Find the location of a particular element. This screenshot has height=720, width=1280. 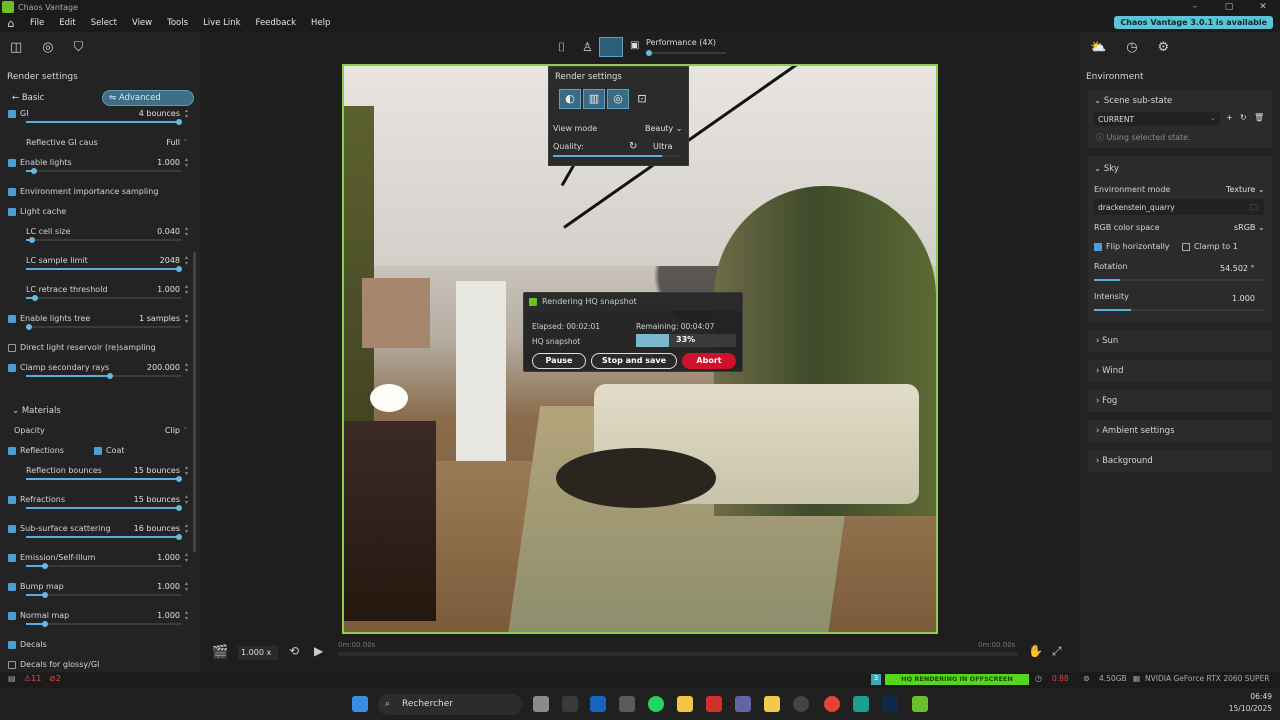

menu-file: File is located at coordinates (37, 23).